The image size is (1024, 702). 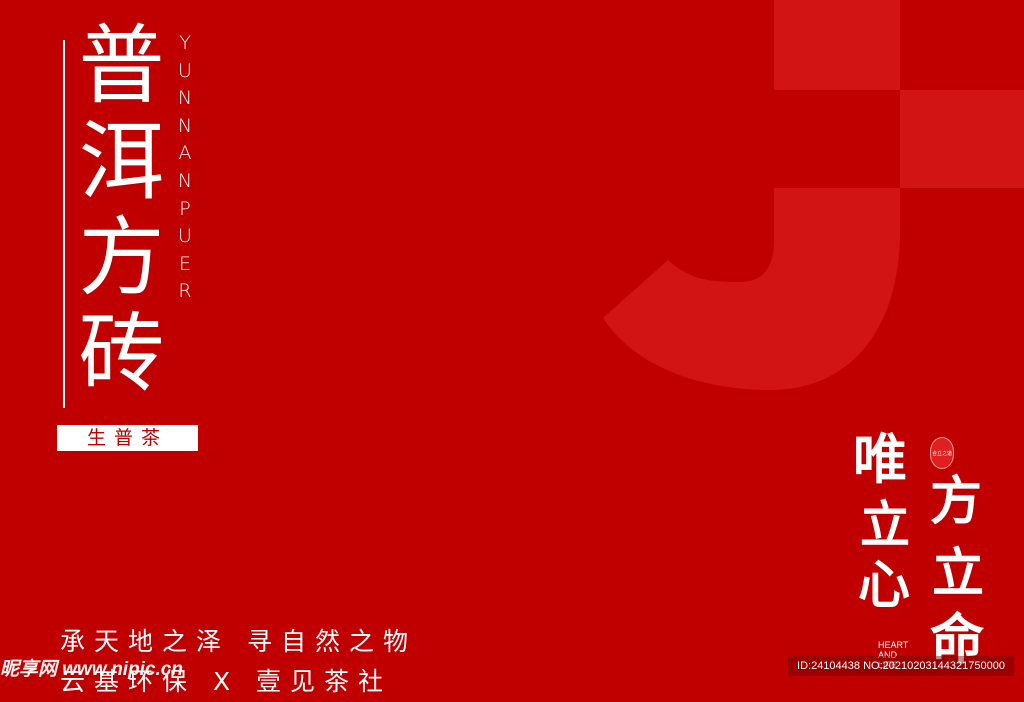 What do you see at coordinates (956, 501) in the screenshot?
I see `calligraphy-char: 方` at bounding box center [956, 501].